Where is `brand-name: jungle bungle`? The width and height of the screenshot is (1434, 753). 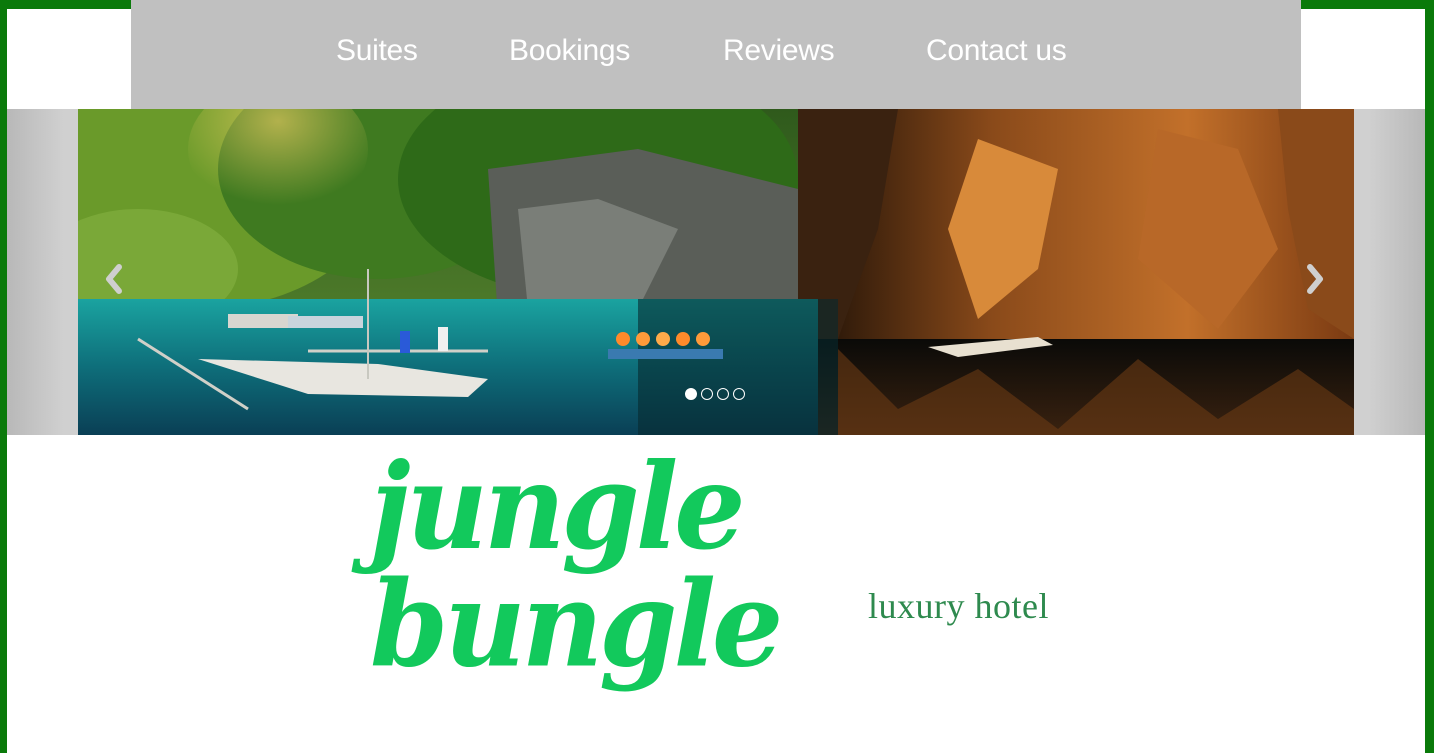
brand-name: jungle bungle is located at coordinates (576, 566).